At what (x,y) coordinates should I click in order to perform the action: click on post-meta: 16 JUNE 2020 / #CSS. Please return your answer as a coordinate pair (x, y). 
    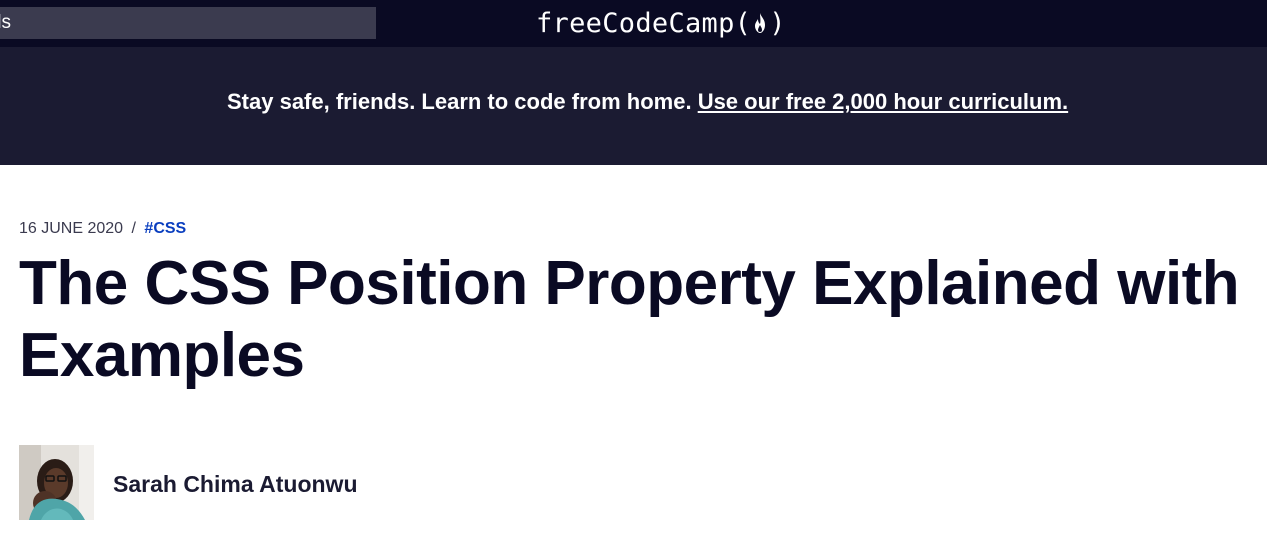
    Looking at the image, I should click on (102, 229).